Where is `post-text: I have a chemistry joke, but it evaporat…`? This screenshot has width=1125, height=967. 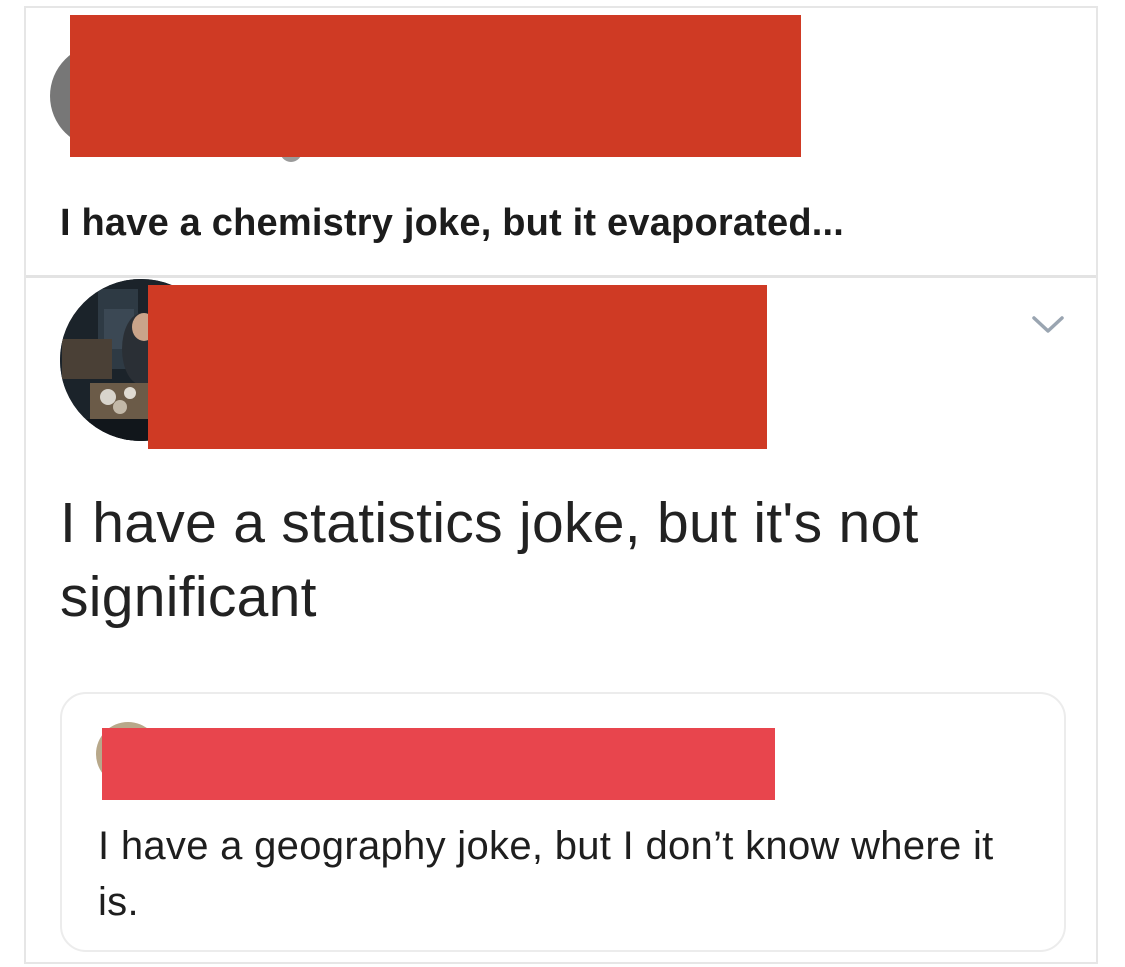 post-text: I have a chemistry joke, but it evaporat… is located at coordinates (452, 223).